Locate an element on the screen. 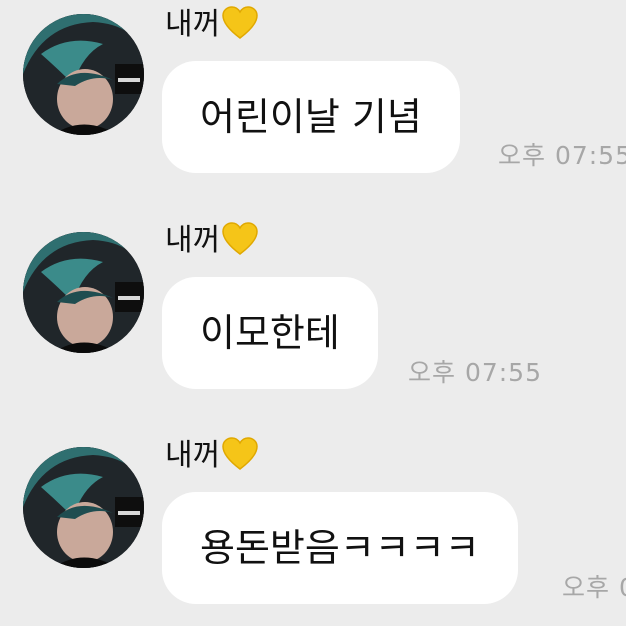 Image resolution: width=626 pixels, height=626 pixels. message-bubble: 용돈받음ㅋㅋㅋㅋ is located at coordinates (340, 548).